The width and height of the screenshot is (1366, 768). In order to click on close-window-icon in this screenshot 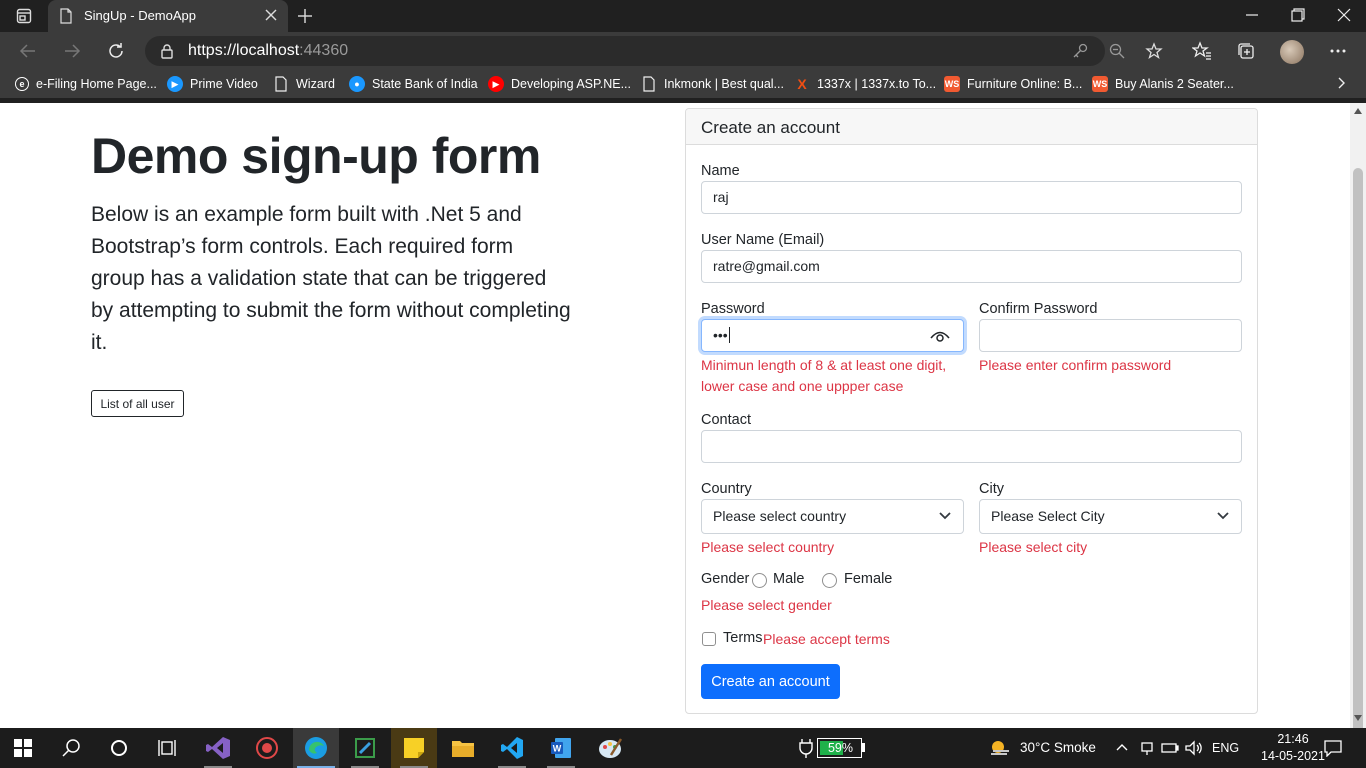, I will do `click(1344, 15)`.